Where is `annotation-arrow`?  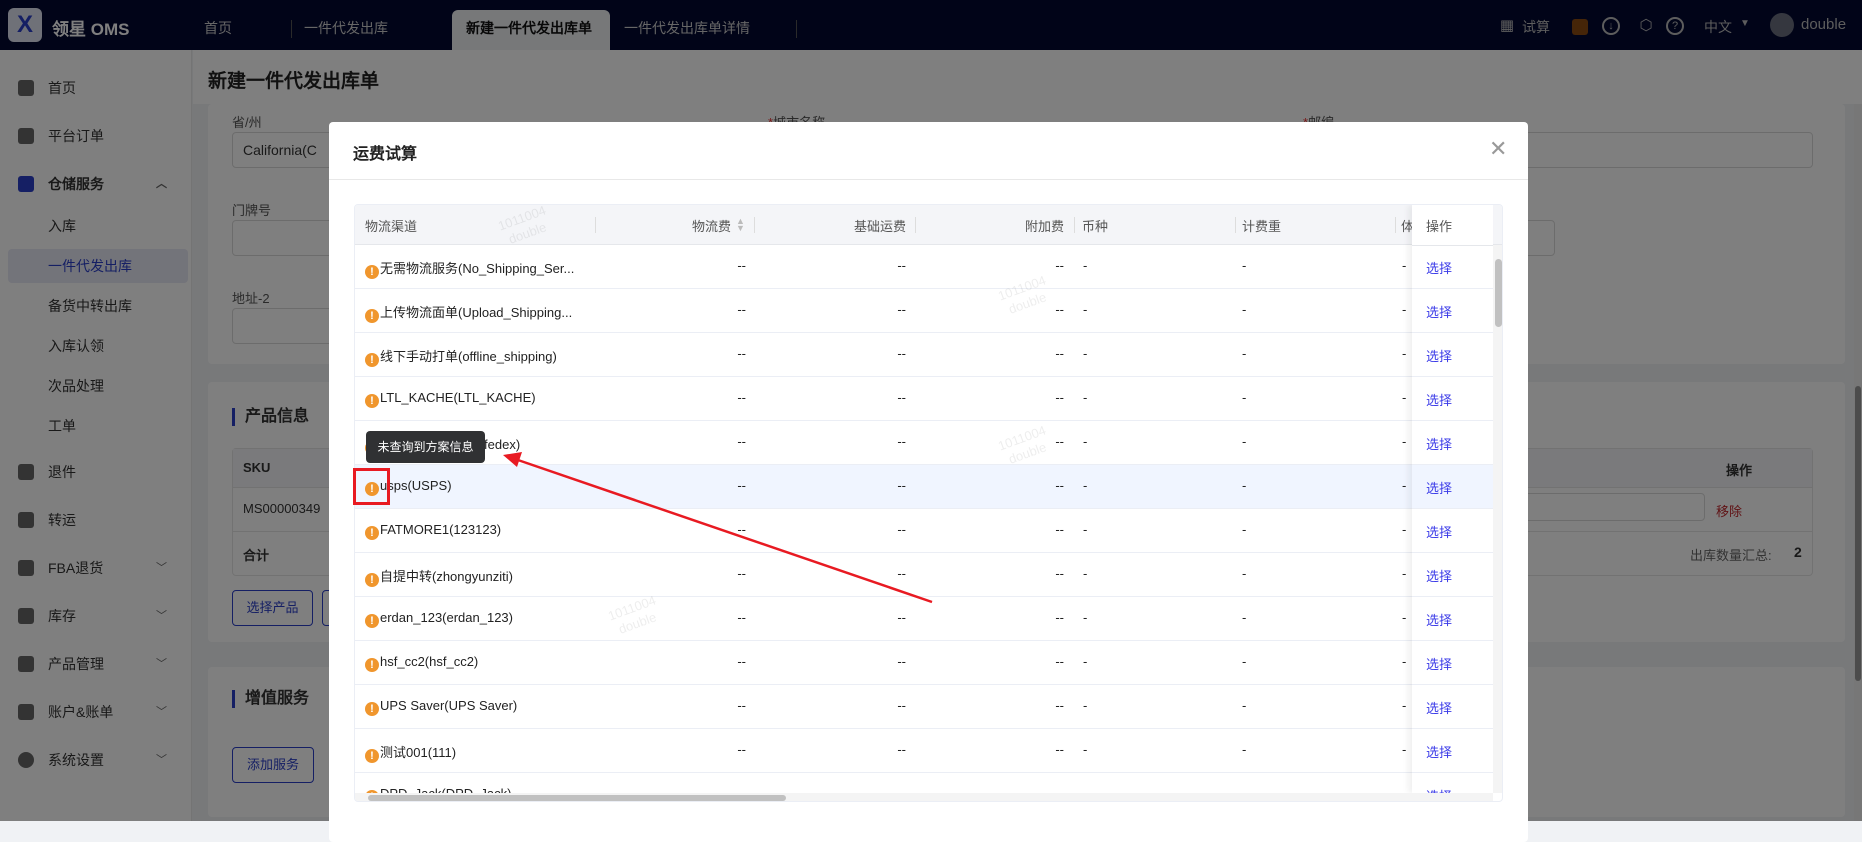 annotation-arrow is located at coordinates (718, 528).